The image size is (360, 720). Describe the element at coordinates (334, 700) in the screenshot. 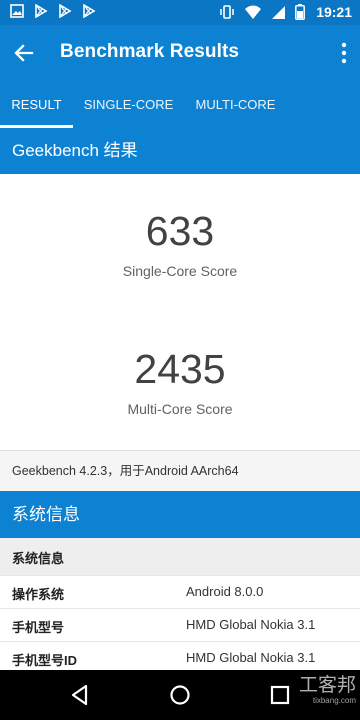

I see `watermark-sub: tixbang.com` at that location.